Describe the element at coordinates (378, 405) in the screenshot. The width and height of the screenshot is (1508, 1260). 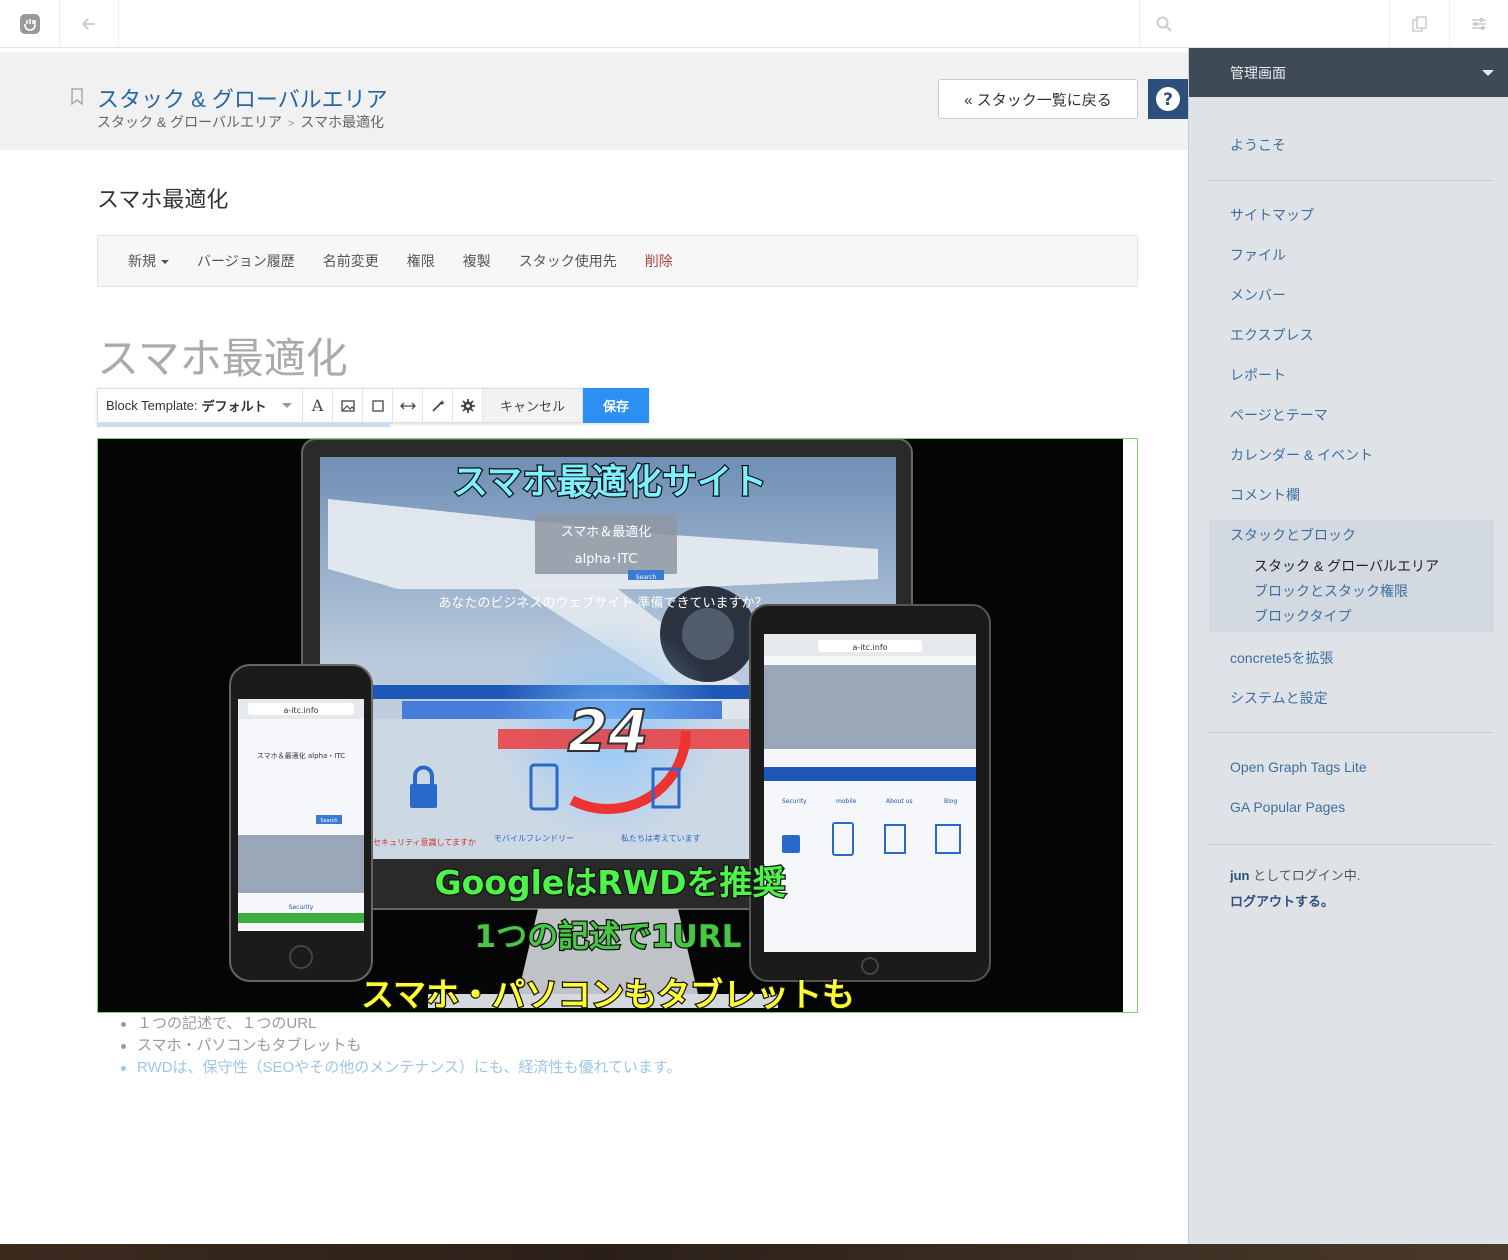
I see `border-icon` at that location.